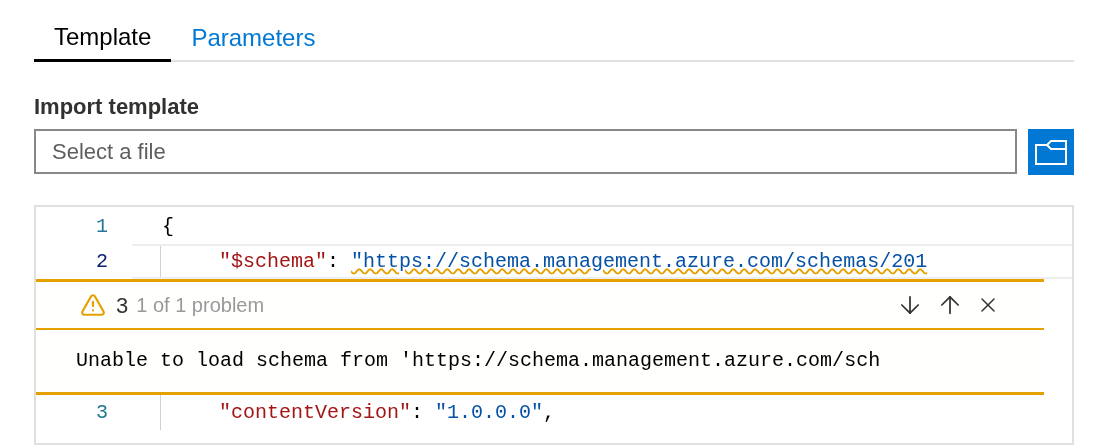 This screenshot has height=448, width=1108. What do you see at coordinates (273, 261) in the screenshot?
I see `code-token: "$schema"` at bounding box center [273, 261].